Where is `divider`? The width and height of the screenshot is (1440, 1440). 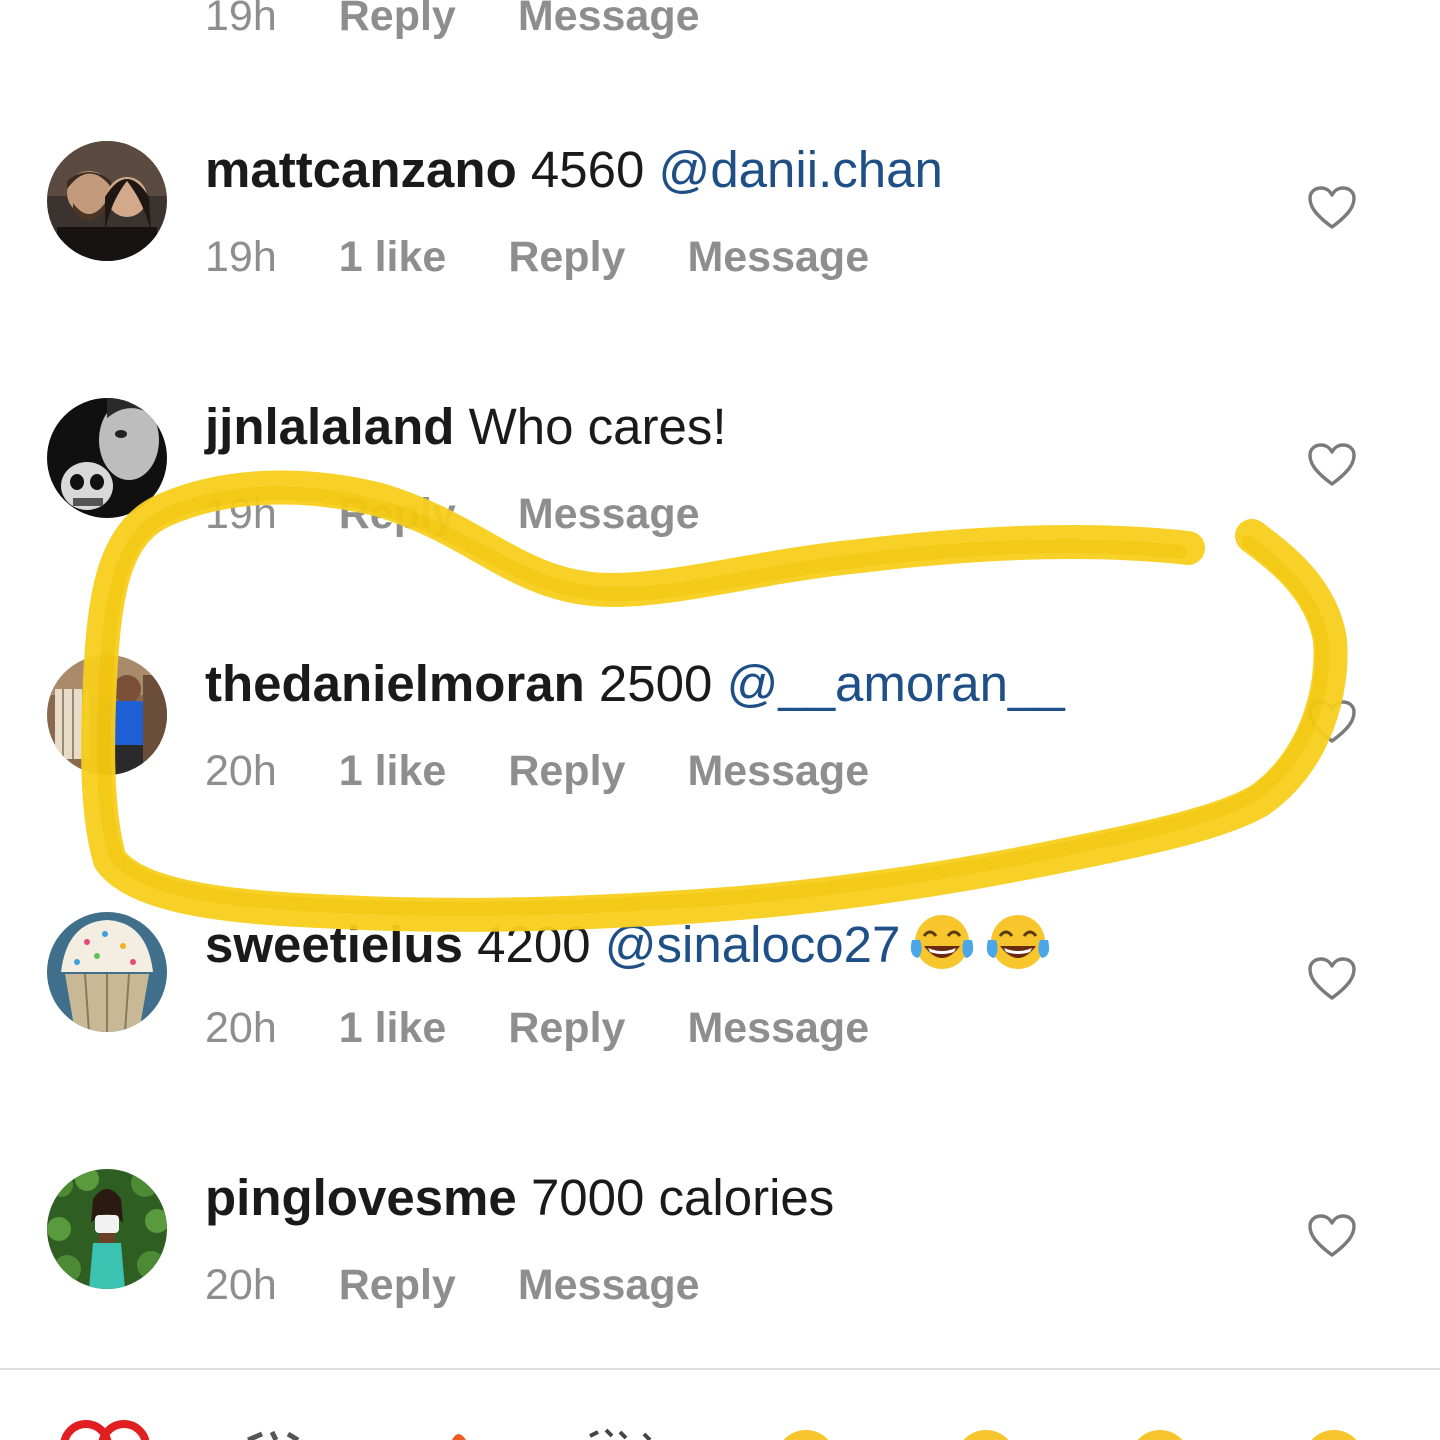 divider is located at coordinates (720, 1369).